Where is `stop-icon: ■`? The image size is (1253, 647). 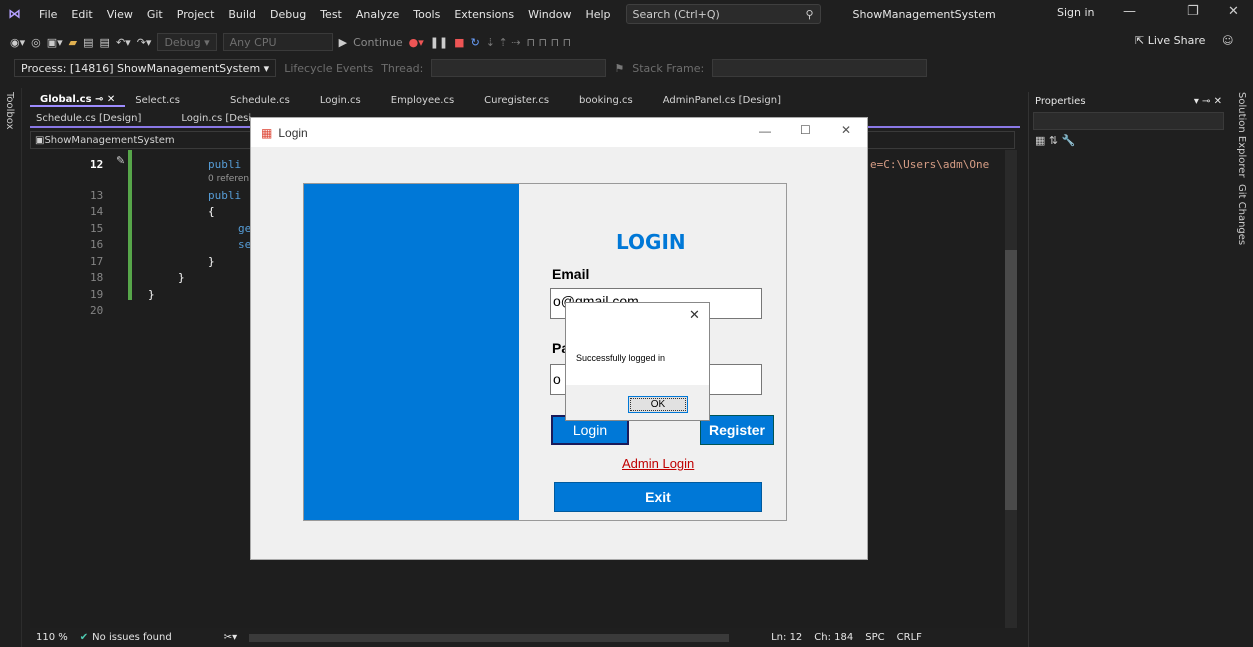 stop-icon: ■ is located at coordinates (459, 42).